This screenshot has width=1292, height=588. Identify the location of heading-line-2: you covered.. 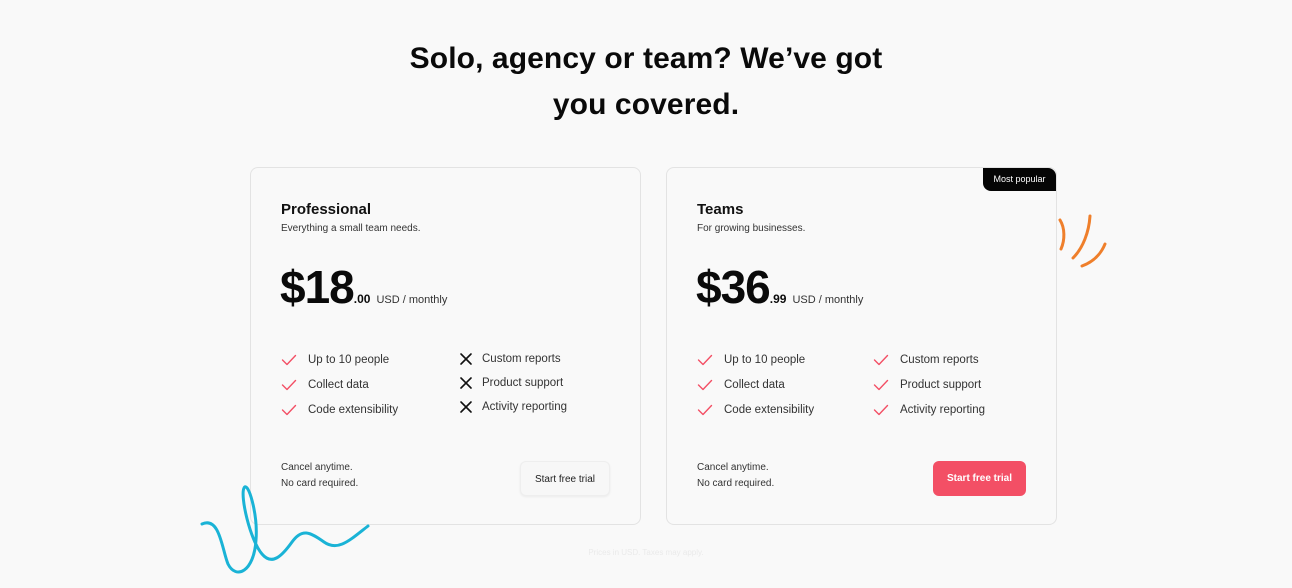
(646, 104).